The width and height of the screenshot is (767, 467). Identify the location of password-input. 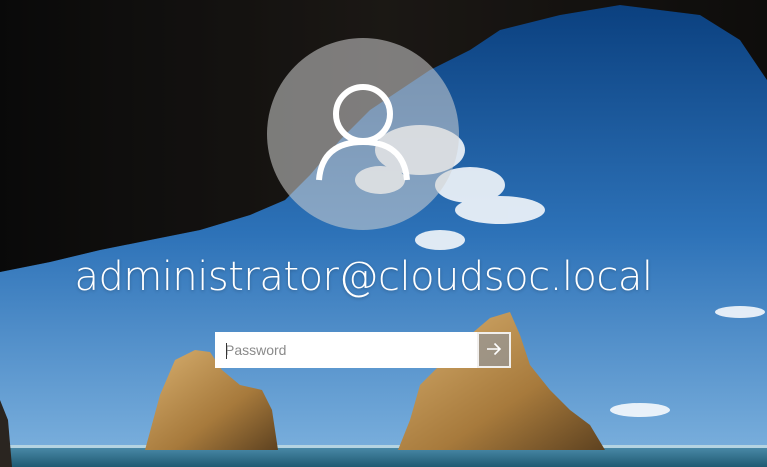
(346, 350).